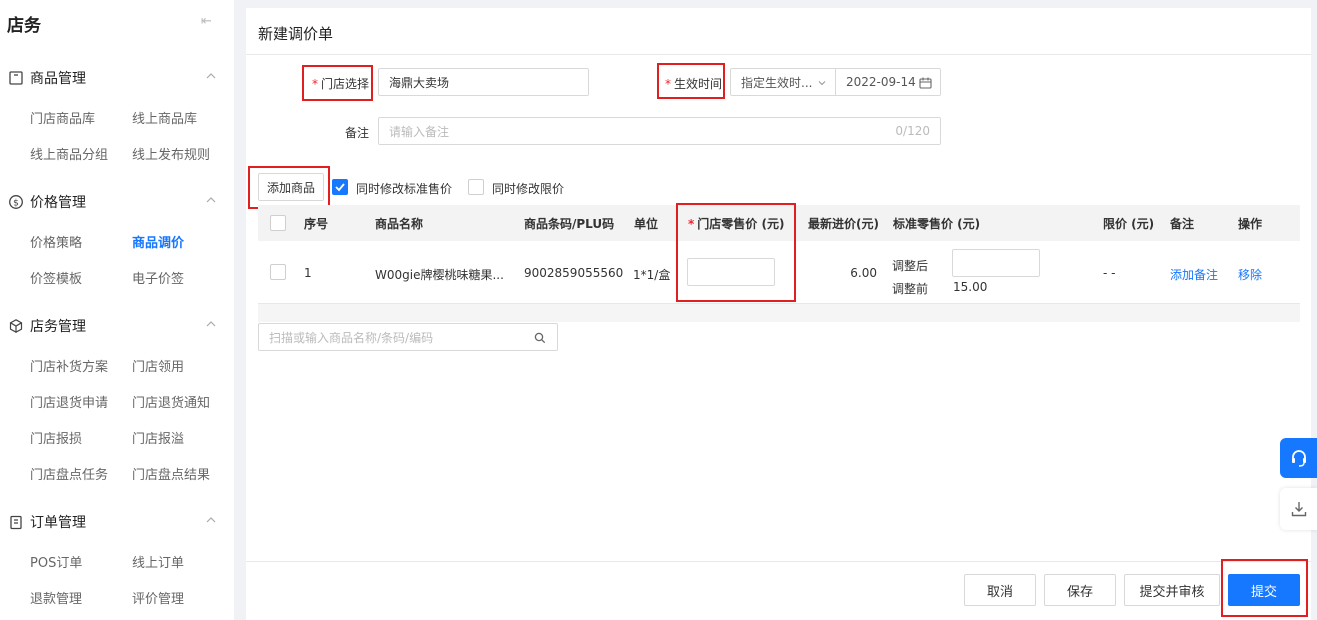 The height and width of the screenshot is (620, 1317). Describe the element at coordinates (1000, 590) in the screenshot. I see `cancel-button: 取消` at that location.